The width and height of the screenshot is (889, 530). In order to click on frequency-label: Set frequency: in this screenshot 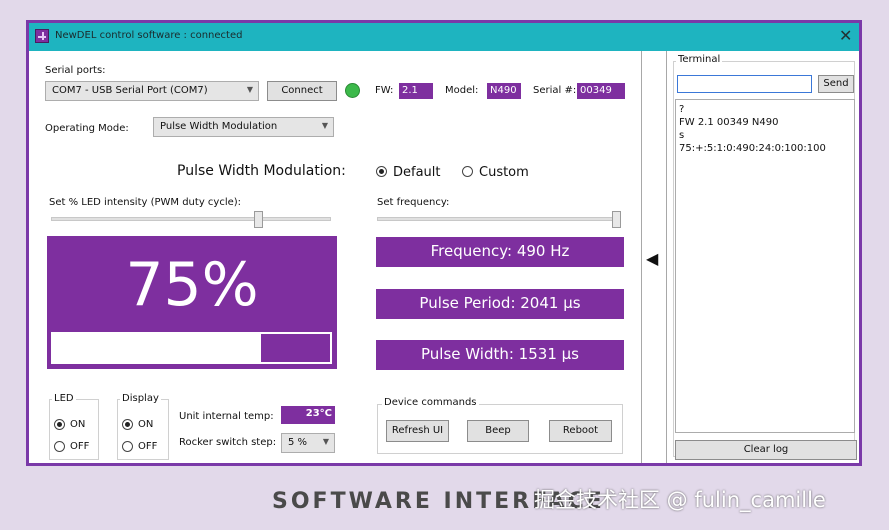, I will do `click(413, 202)`.